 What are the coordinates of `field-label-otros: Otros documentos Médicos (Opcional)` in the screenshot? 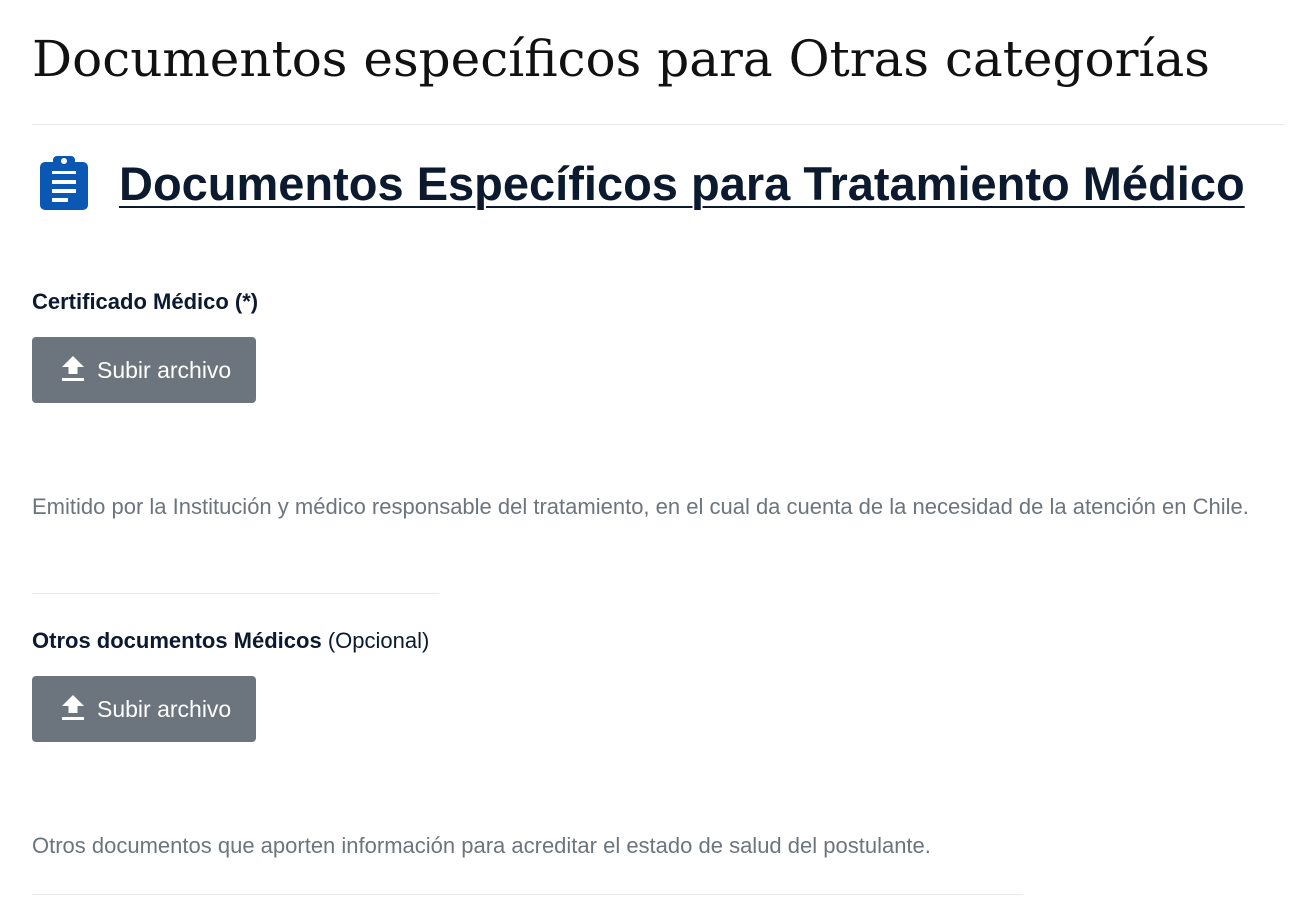 It's located at (230, 641).